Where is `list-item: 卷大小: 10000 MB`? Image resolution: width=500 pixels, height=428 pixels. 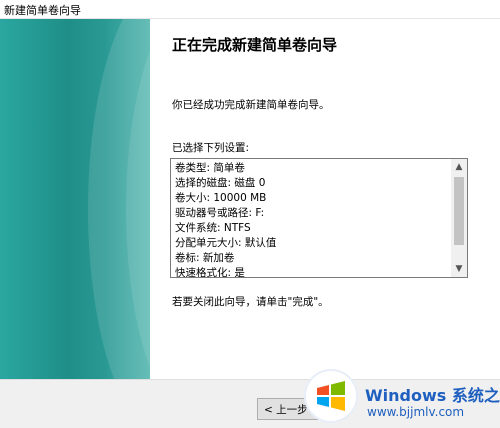
list-item: 卷大小: 10000 MB is located at coordinates (221, 198).